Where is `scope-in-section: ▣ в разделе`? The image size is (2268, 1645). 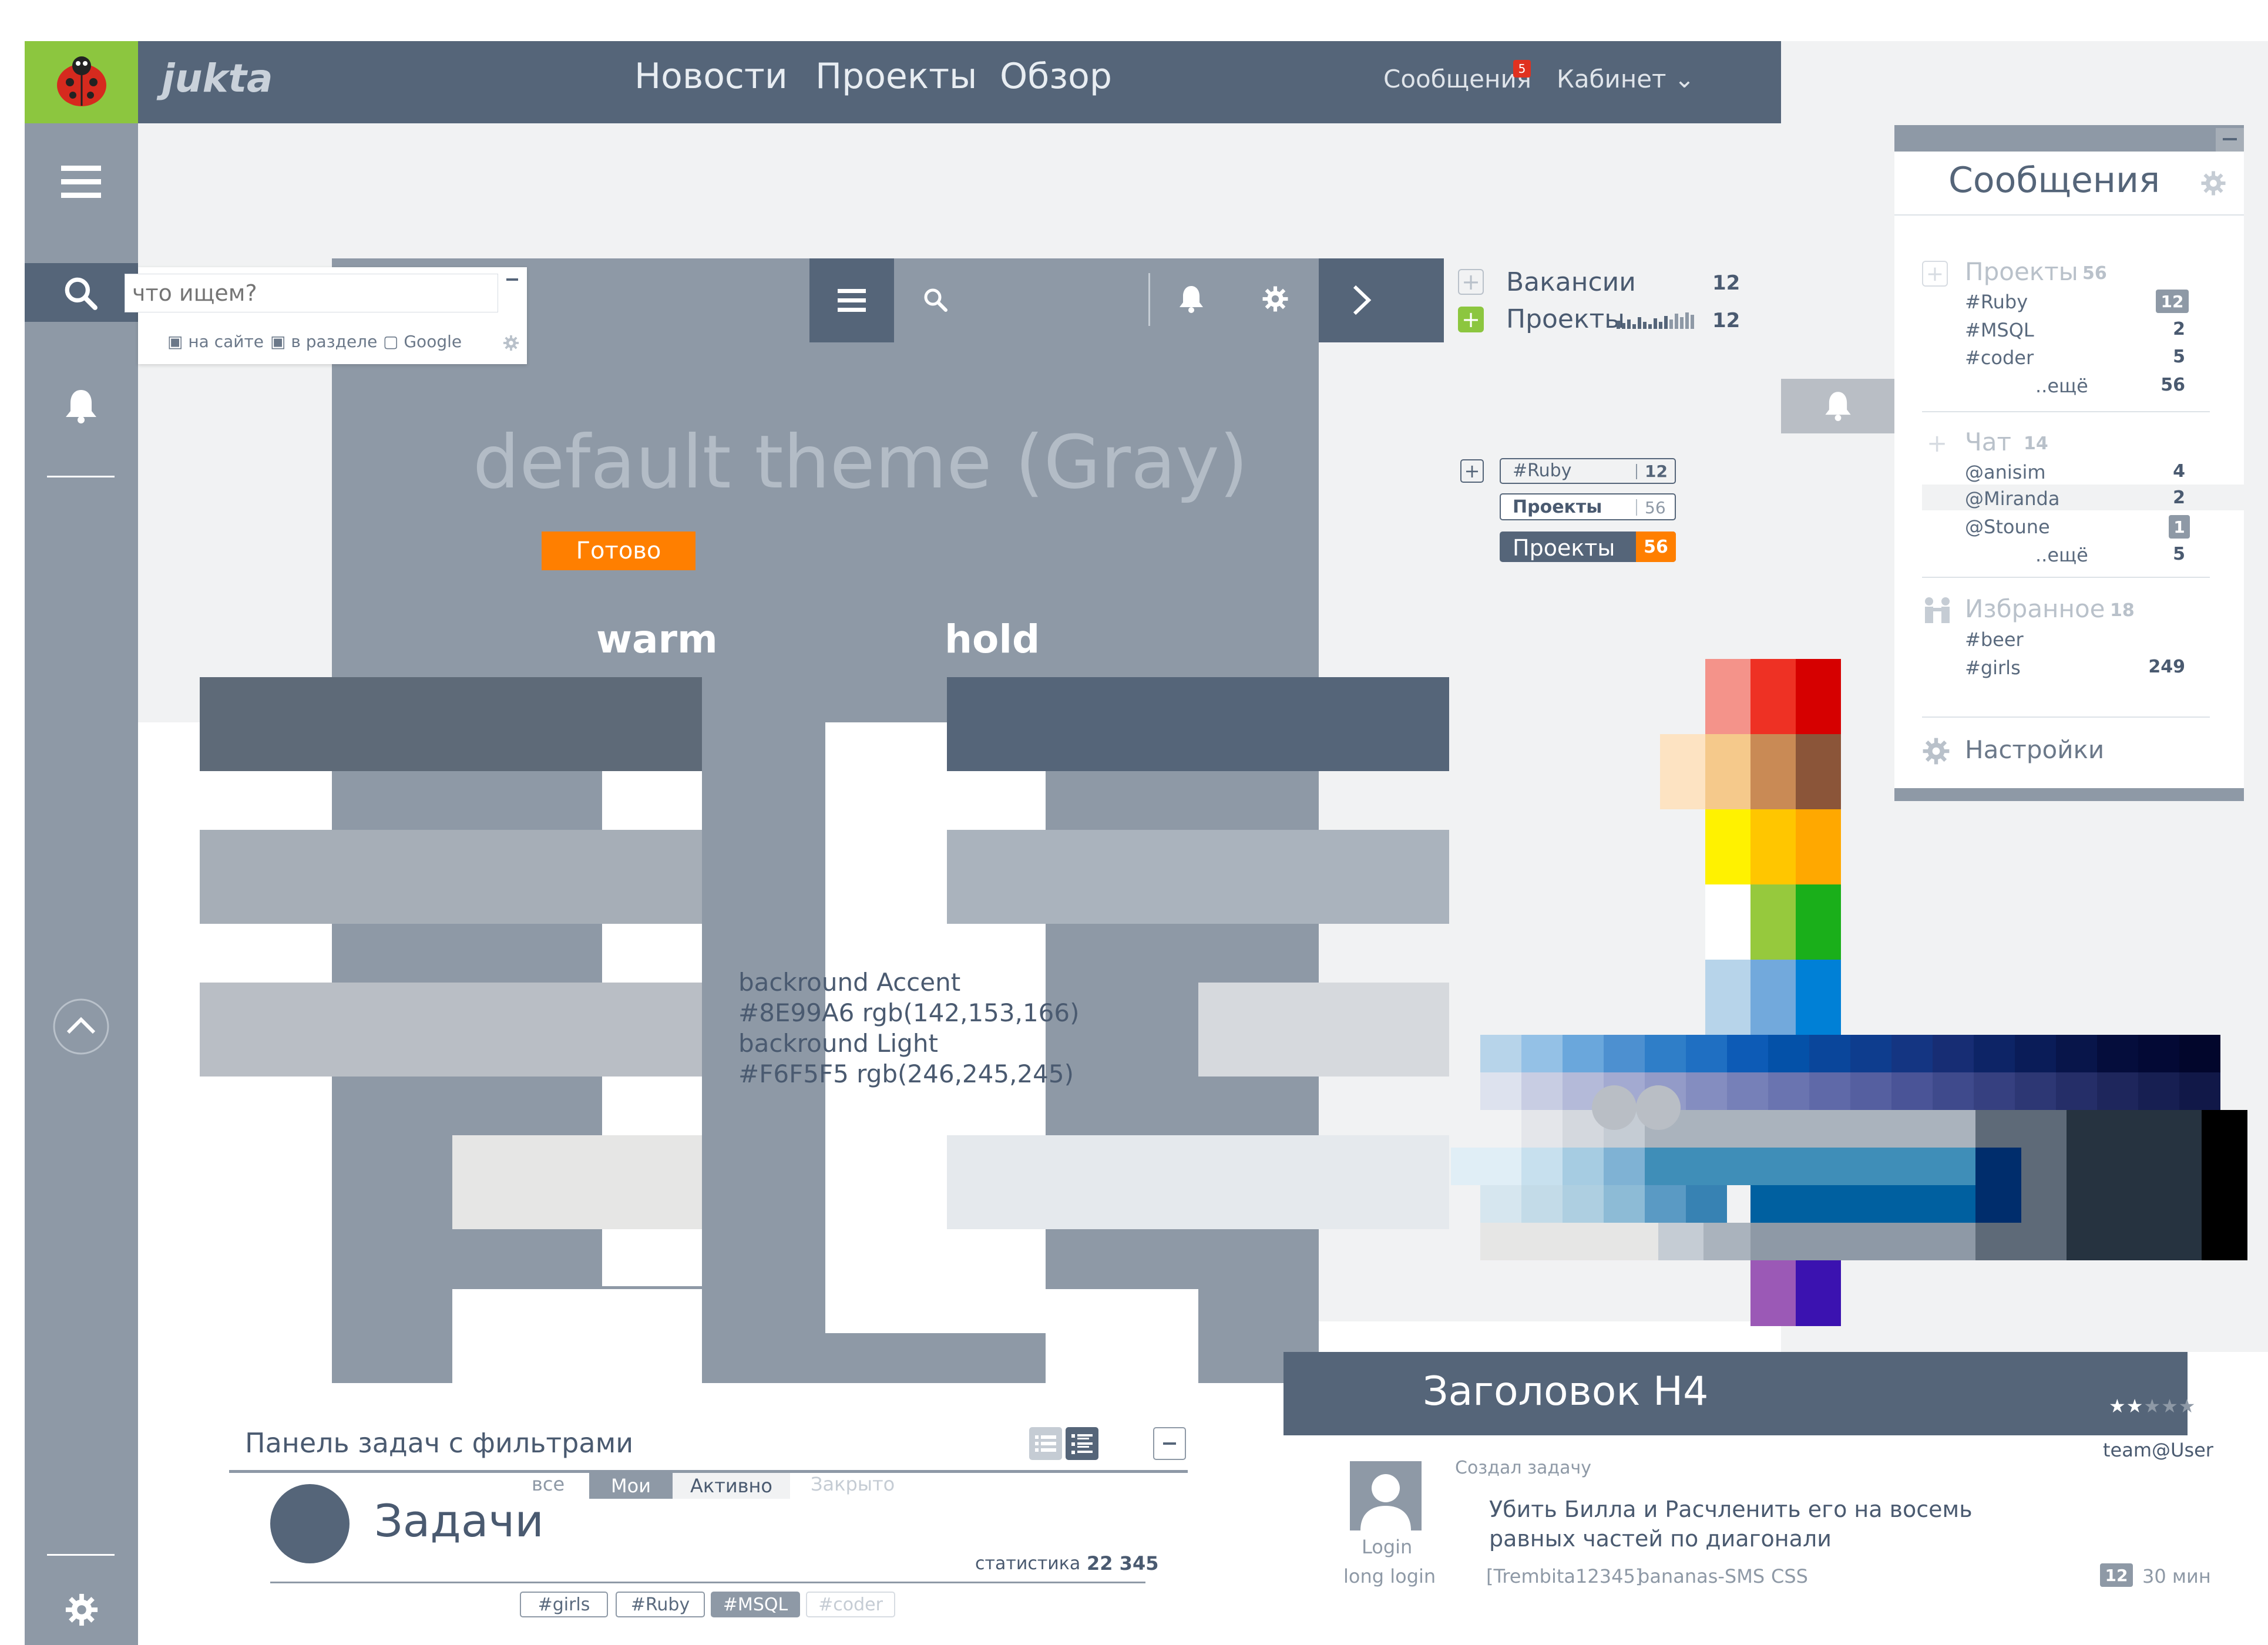
scope-in-section: ▣ в разделе is located at coordinates (323, 341).